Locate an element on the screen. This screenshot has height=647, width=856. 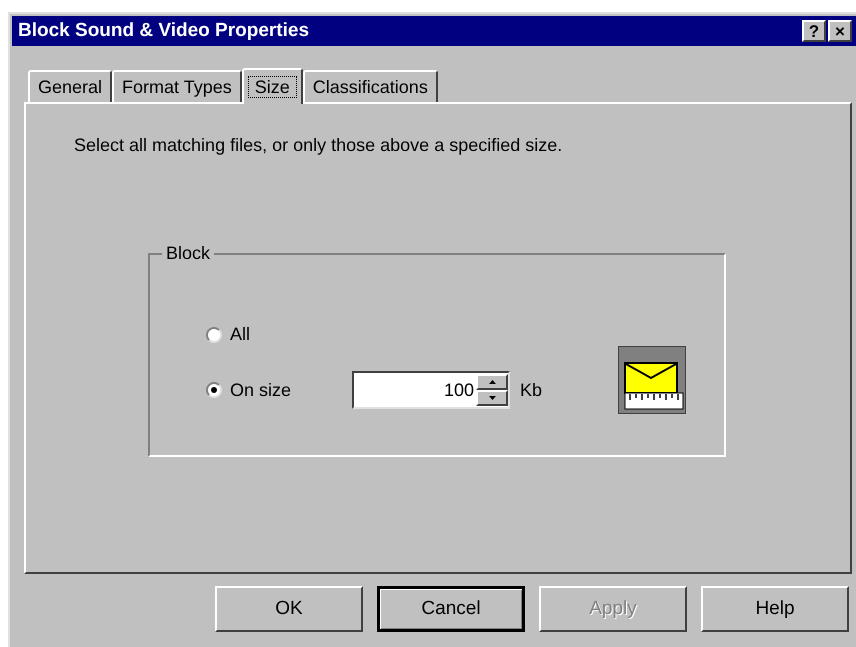
help-button: ? is located at coordinates (814, 31).